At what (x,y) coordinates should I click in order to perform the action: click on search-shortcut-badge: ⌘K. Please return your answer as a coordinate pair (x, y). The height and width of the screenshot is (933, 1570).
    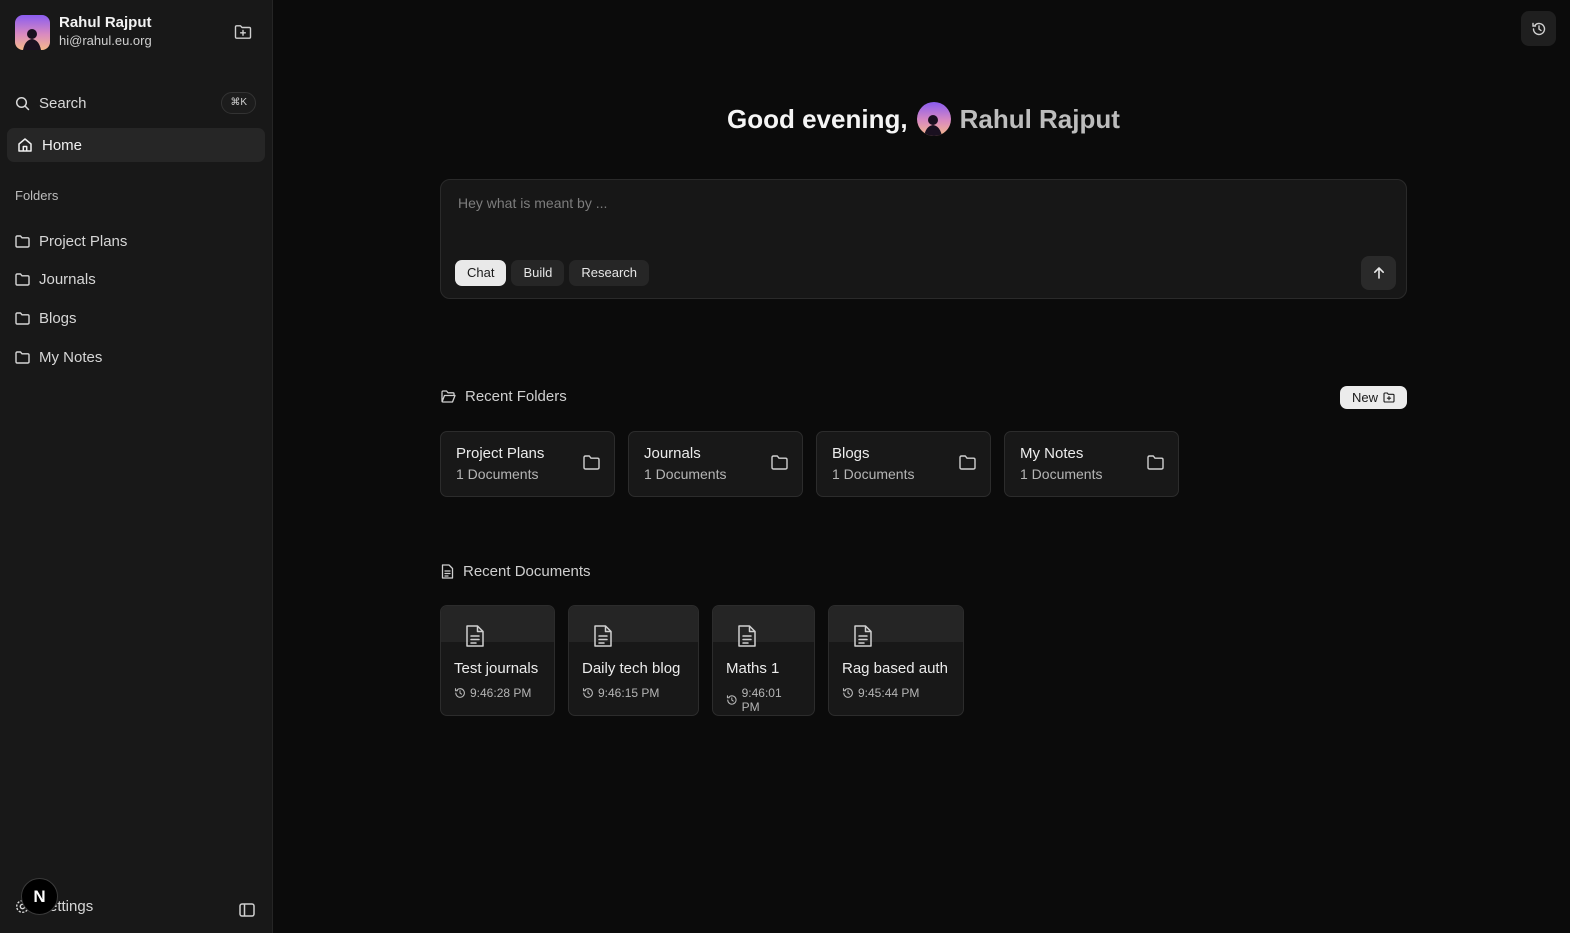
    Looking at the image, I should click on (238, 103).